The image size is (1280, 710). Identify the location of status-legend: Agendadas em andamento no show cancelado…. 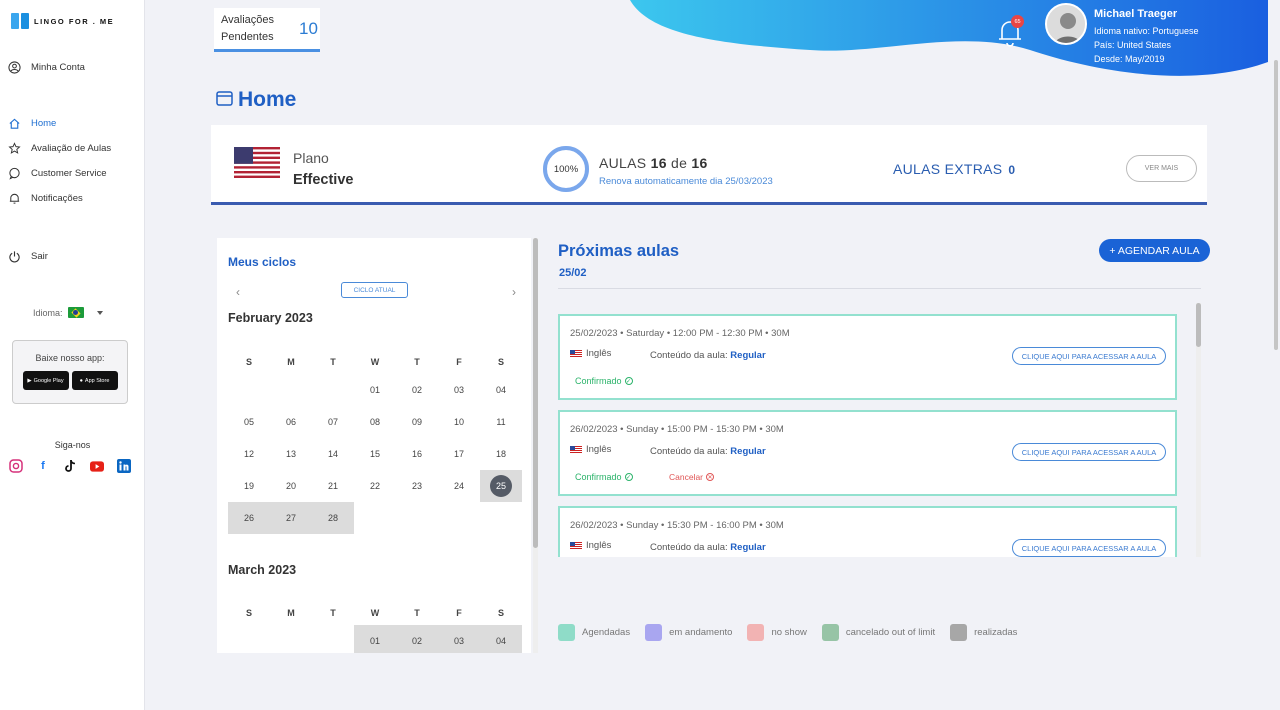
(791, 632).